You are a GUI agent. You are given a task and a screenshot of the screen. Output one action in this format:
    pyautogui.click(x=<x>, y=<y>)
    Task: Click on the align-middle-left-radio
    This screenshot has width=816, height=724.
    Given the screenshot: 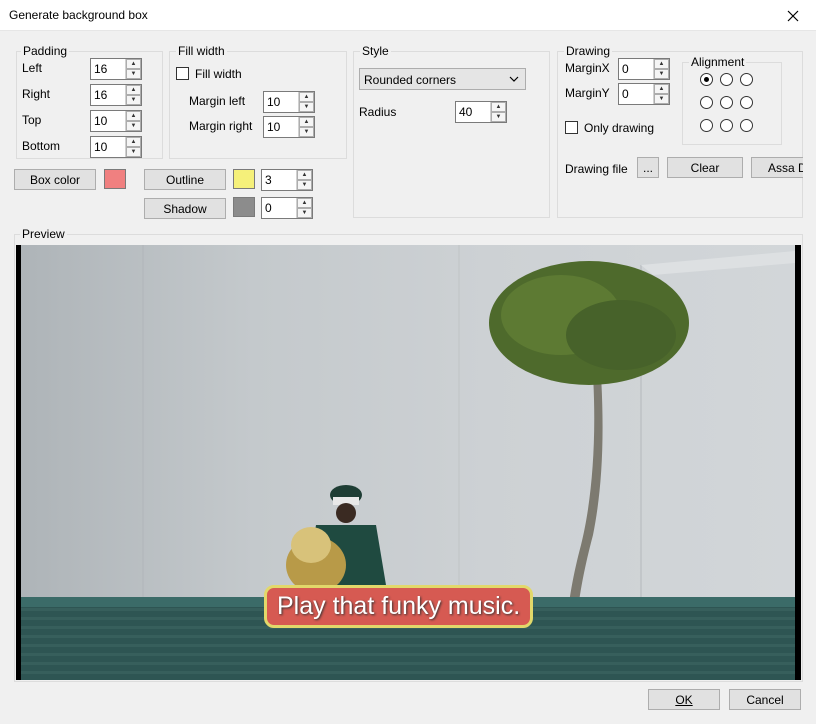 What is the action you would take?
    pyautogui.click(x=706, y=102)
    